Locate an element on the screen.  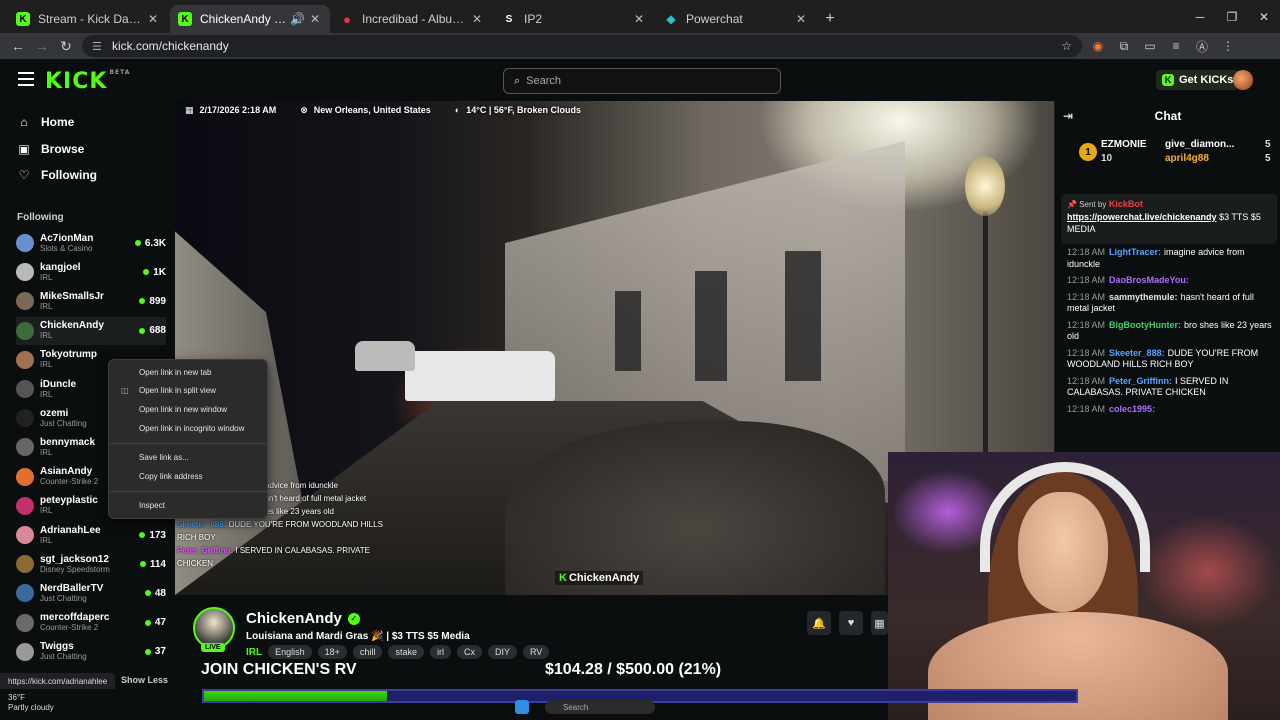
browser-tab-active: K ChickenAndy Stream - Watch 🔊 ✕ is located at coordinates (250, 19).